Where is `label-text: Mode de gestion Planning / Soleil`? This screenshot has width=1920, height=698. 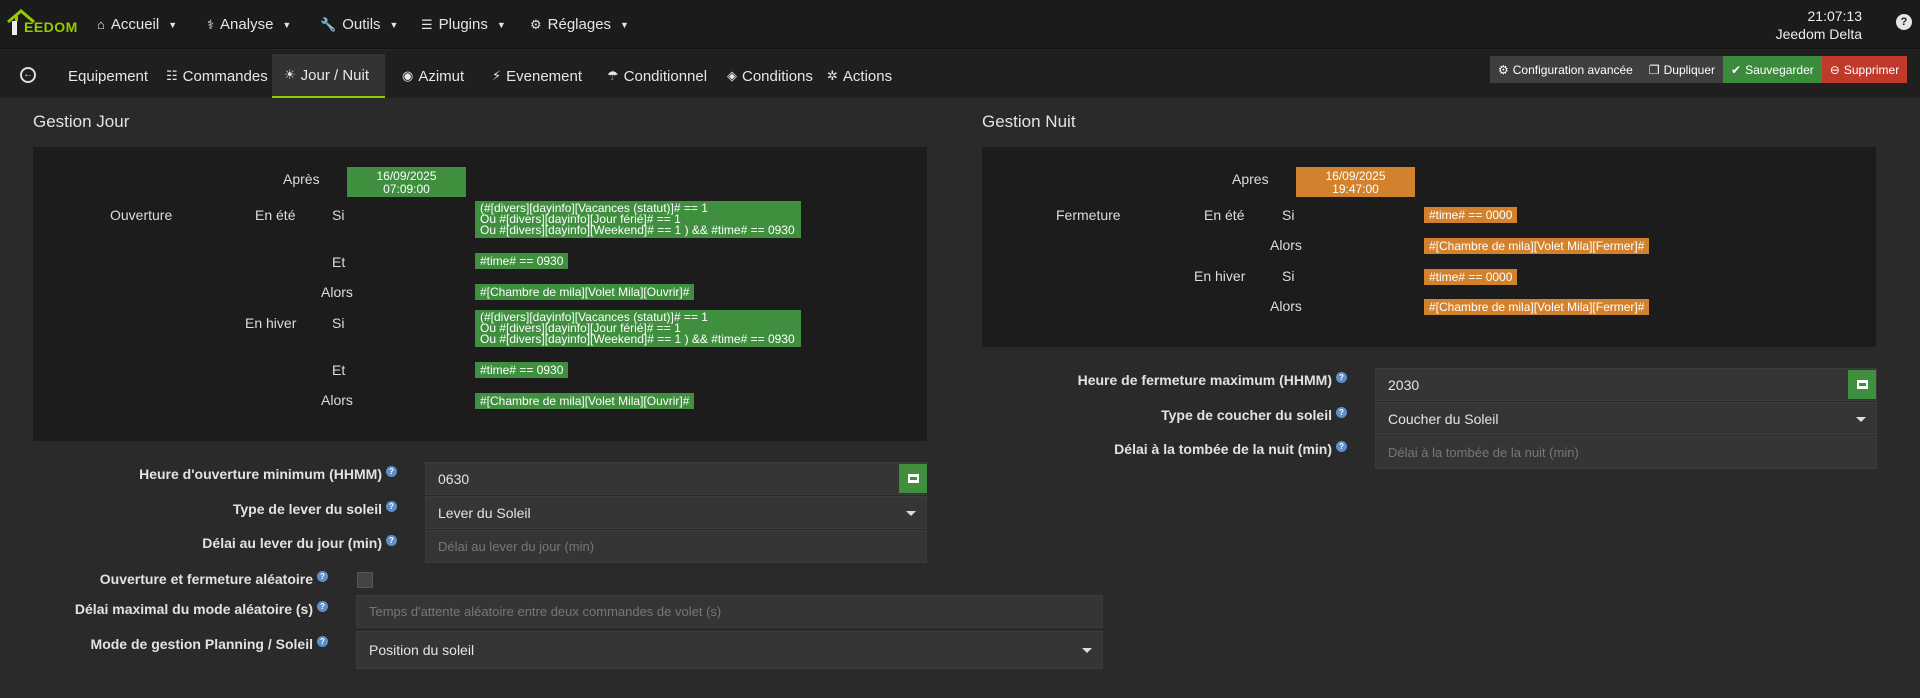 label-text: Mode de gestion Planning / Soleil is located at coordinates (201, 644).